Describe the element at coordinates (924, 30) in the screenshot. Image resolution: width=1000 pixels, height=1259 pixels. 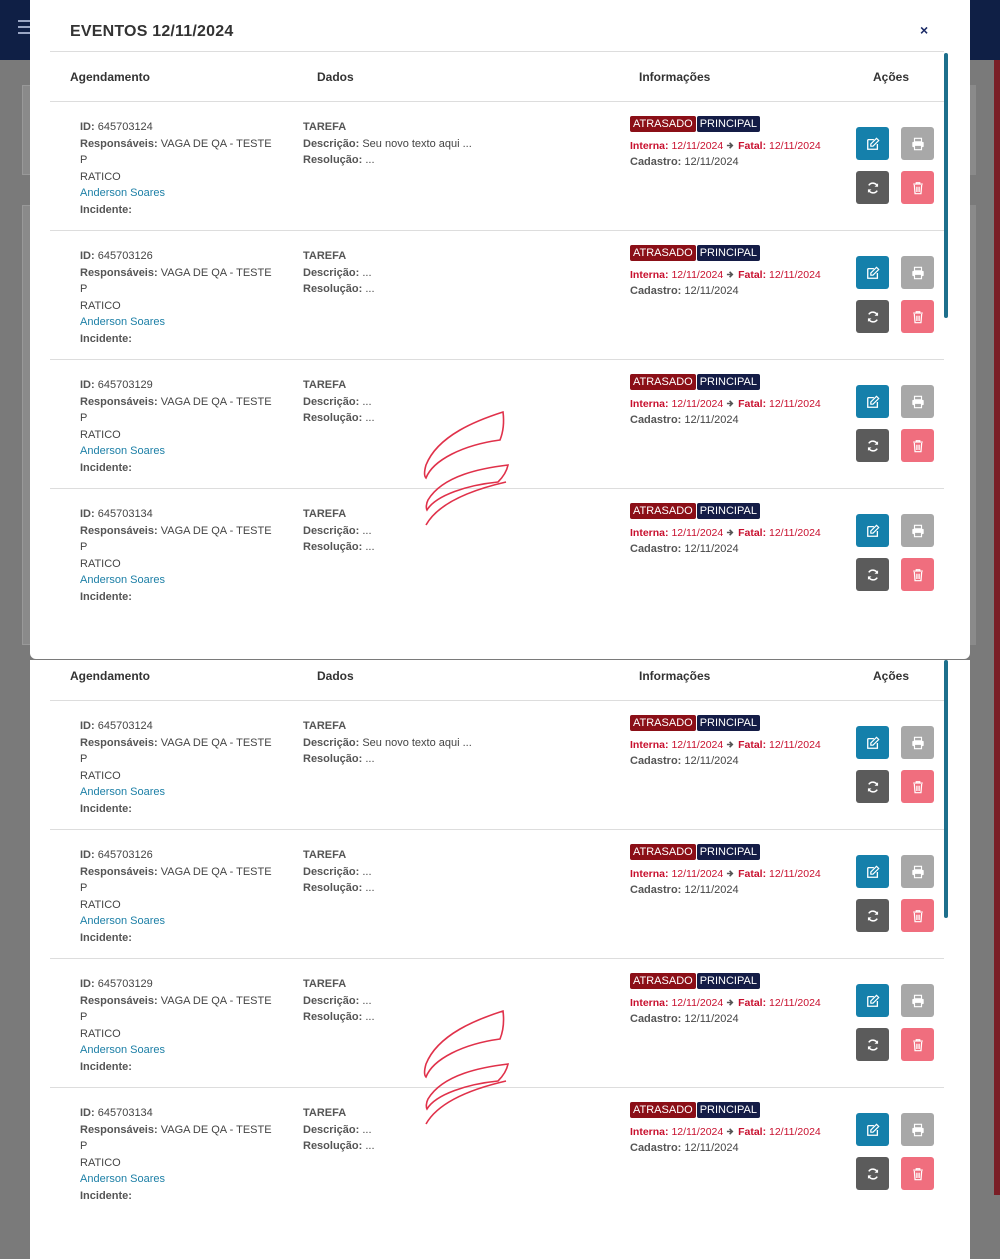
I see `close-icon: ×` at that location.